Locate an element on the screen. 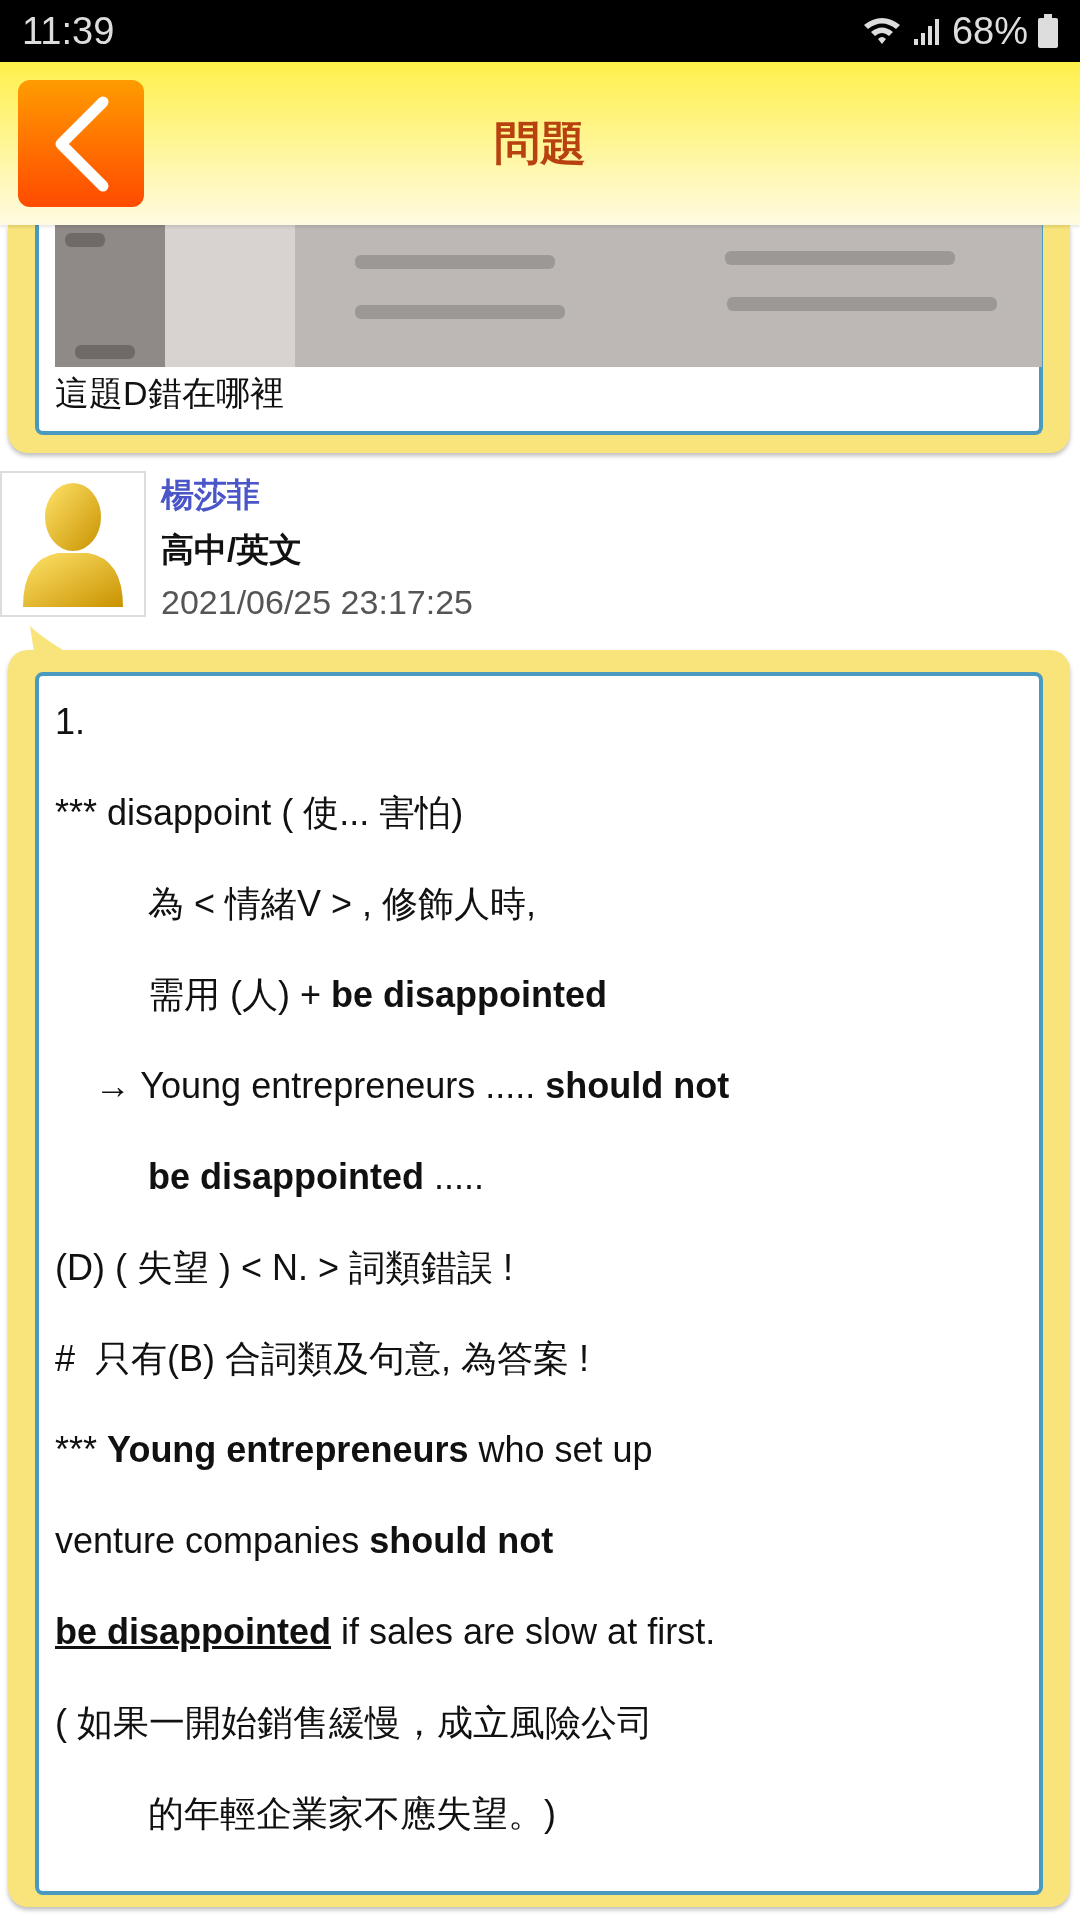 This screenshot has height=1920, width=1080. answer-line: 的年輕企業家不應失望。) is located at coordinates (352, 1814).